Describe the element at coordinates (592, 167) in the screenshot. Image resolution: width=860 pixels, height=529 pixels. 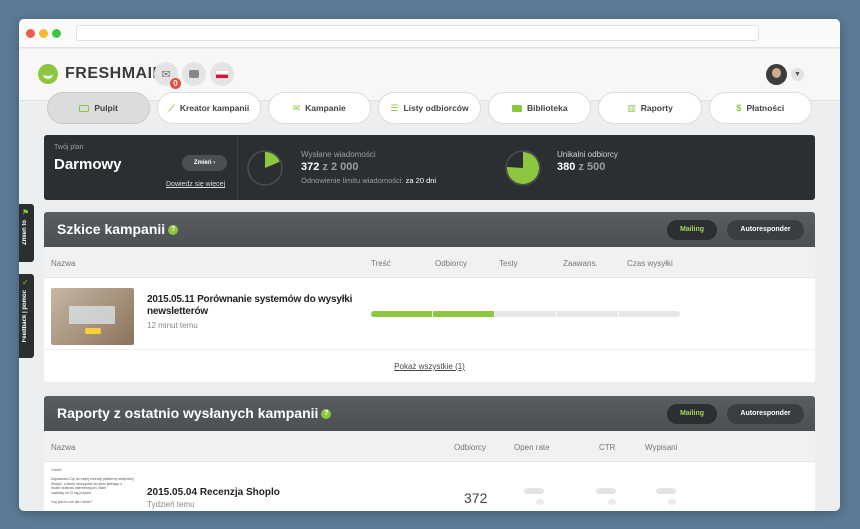
I see `unique-limit: z 500` at that location.